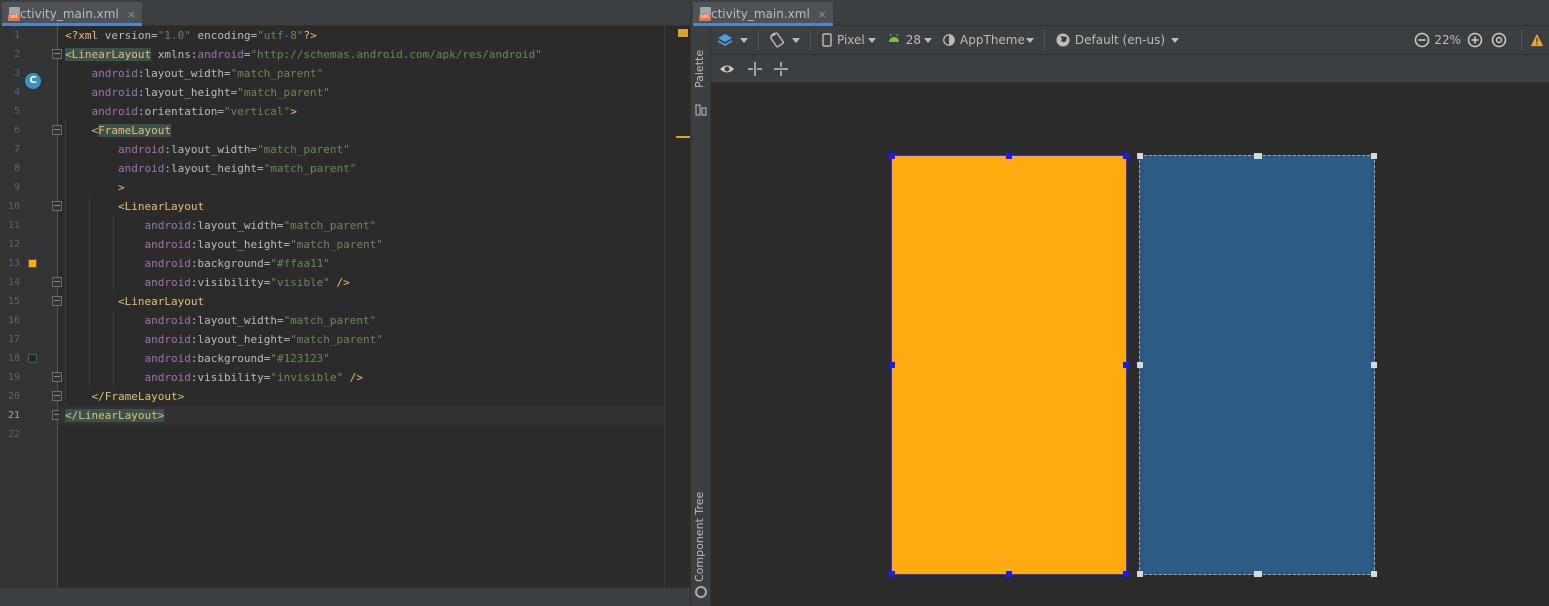  I want to click on xml-file-icon: xml, so click(14, 14).